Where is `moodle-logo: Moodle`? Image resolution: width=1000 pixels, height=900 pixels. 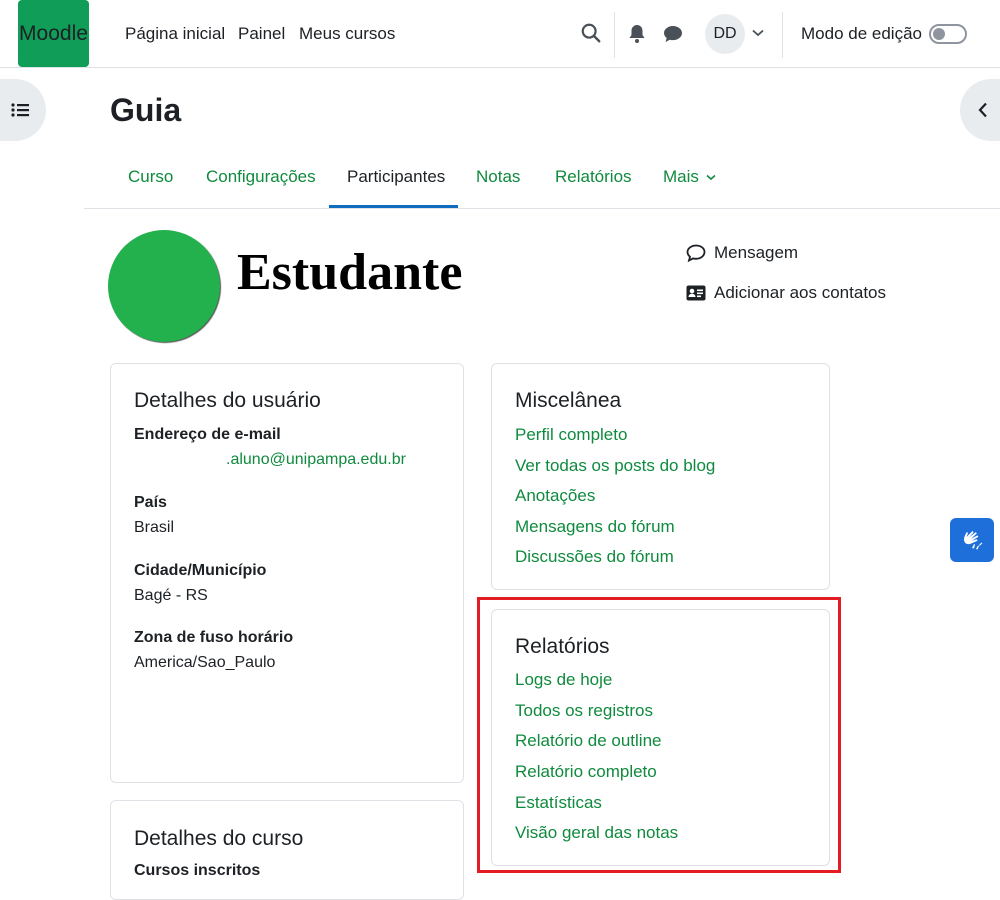
moodle-logo: Moodle is located at coordinates (53, 33).